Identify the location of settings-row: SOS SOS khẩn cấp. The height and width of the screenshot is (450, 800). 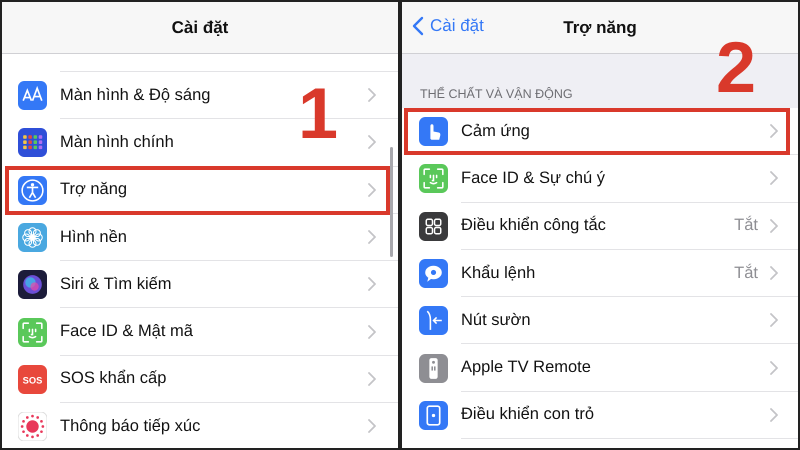
(200, 380).